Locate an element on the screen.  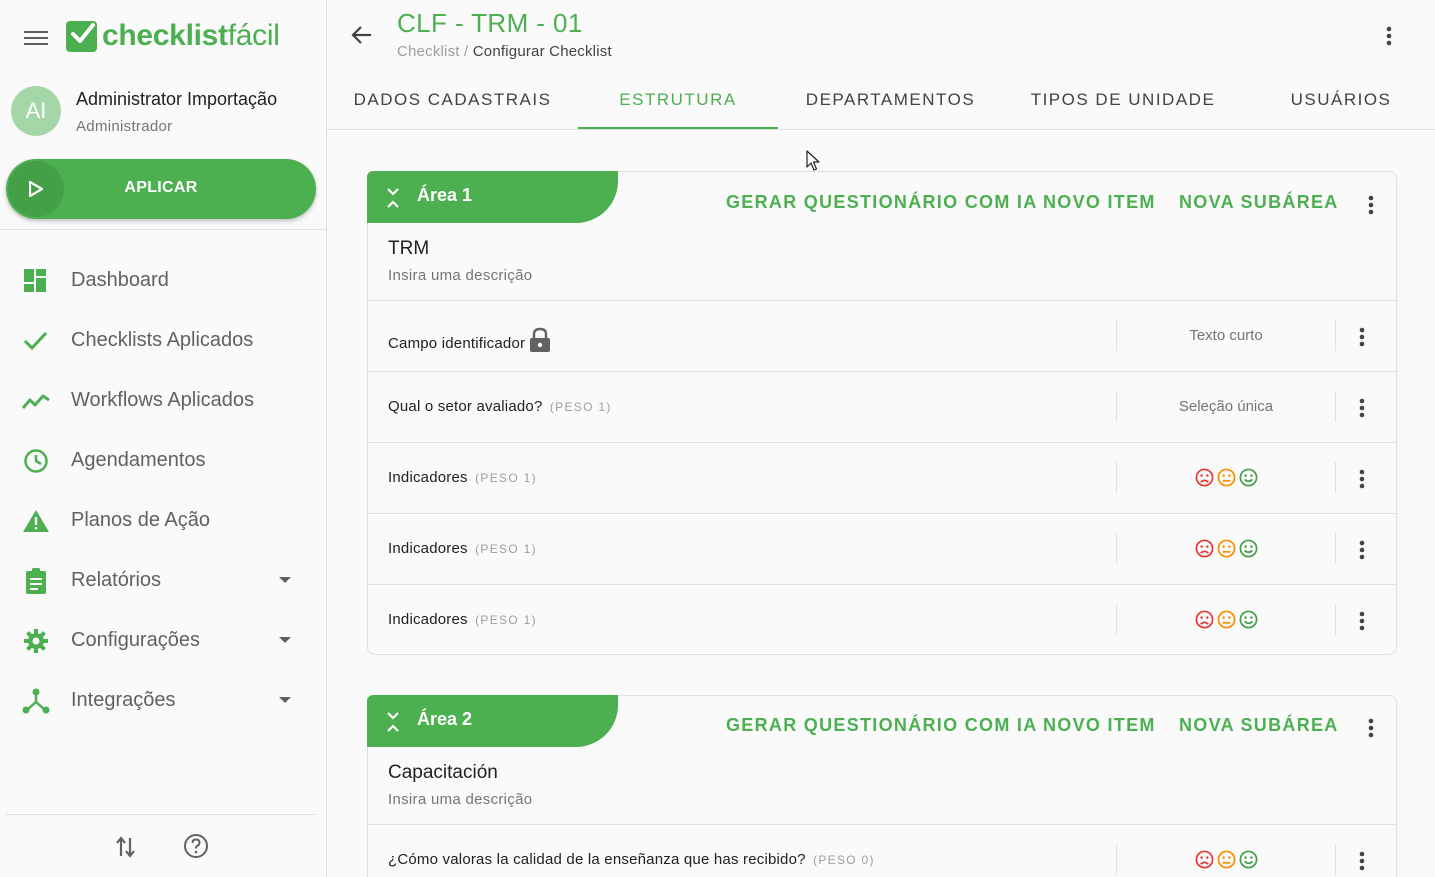
clipboard-icon is located at coordinates (36, 581).